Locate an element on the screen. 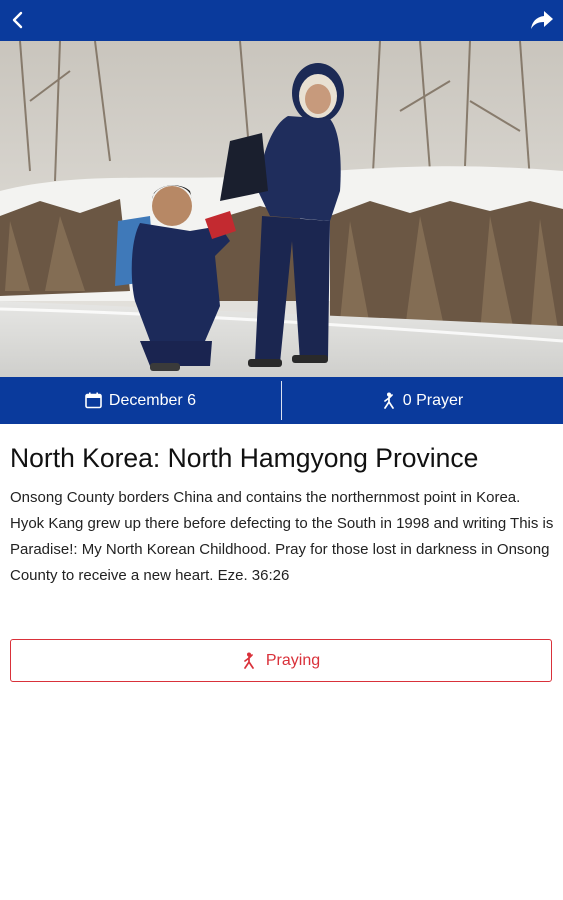  info-divider is located at coordinates (281, 400).